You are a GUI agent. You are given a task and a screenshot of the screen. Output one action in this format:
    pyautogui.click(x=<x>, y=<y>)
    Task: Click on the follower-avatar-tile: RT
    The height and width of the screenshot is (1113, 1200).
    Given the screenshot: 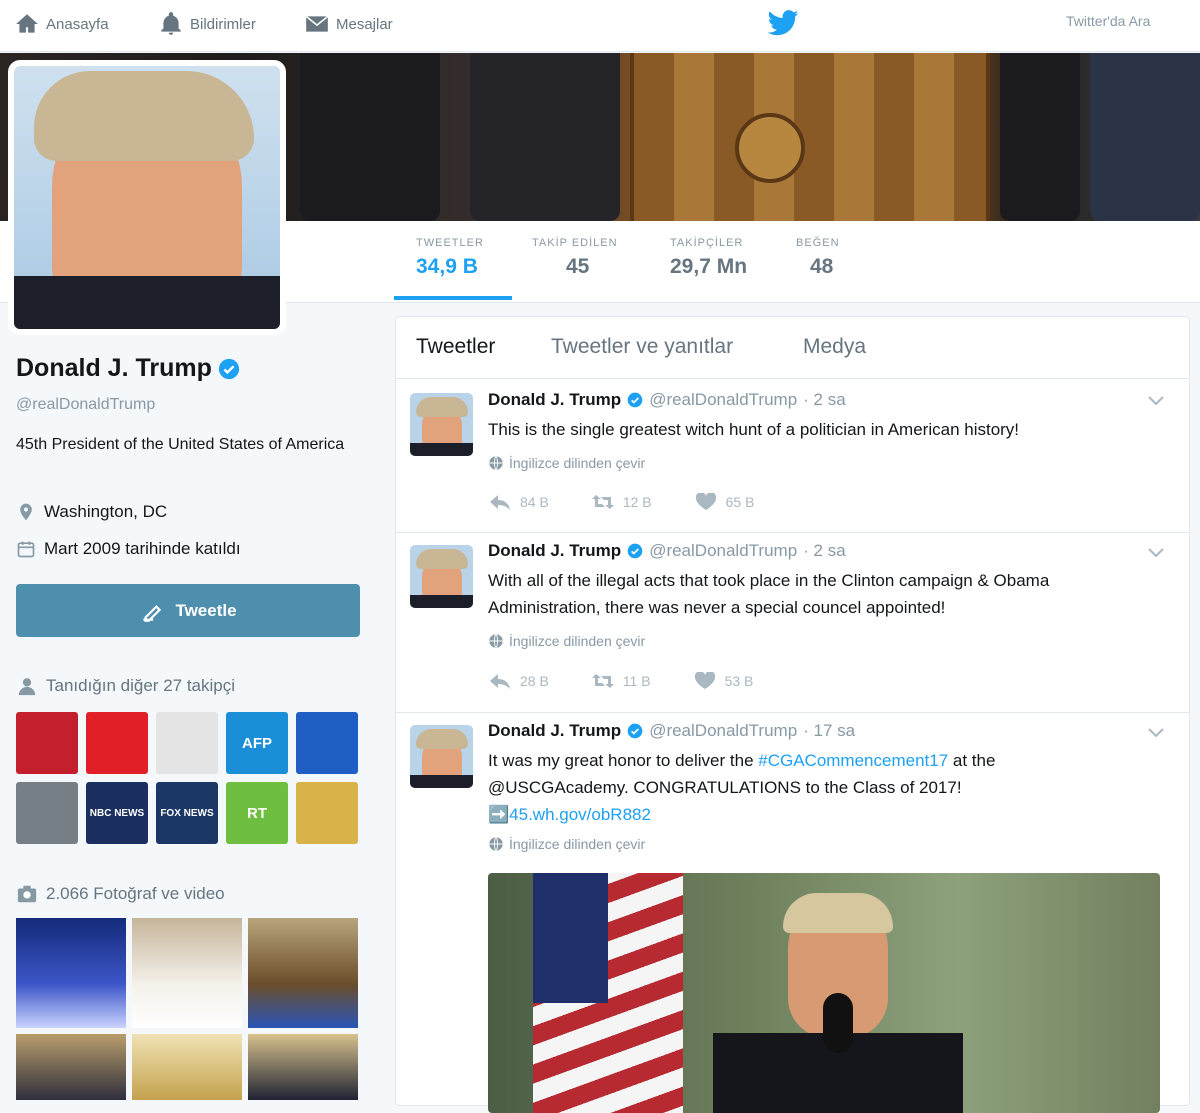 What is the action you would take?
    pyautogui.click(x=257, y=813)
    